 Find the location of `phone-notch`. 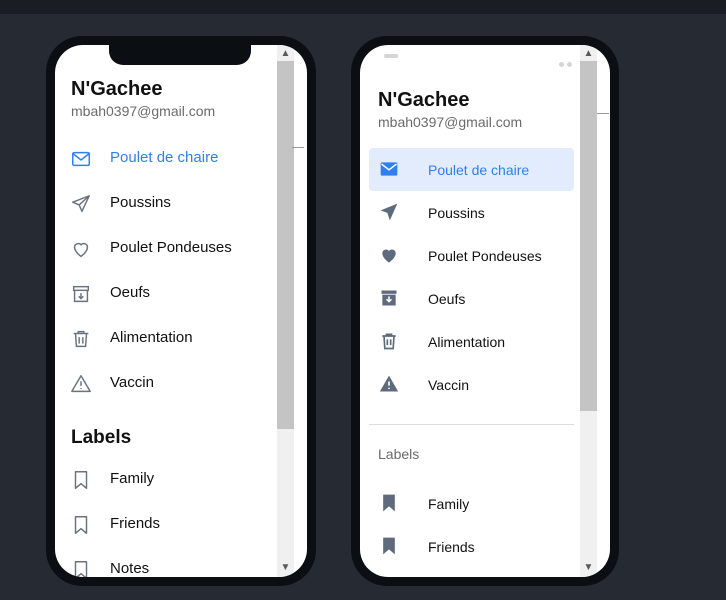

phone-notch is located at coordinates (180, 55).